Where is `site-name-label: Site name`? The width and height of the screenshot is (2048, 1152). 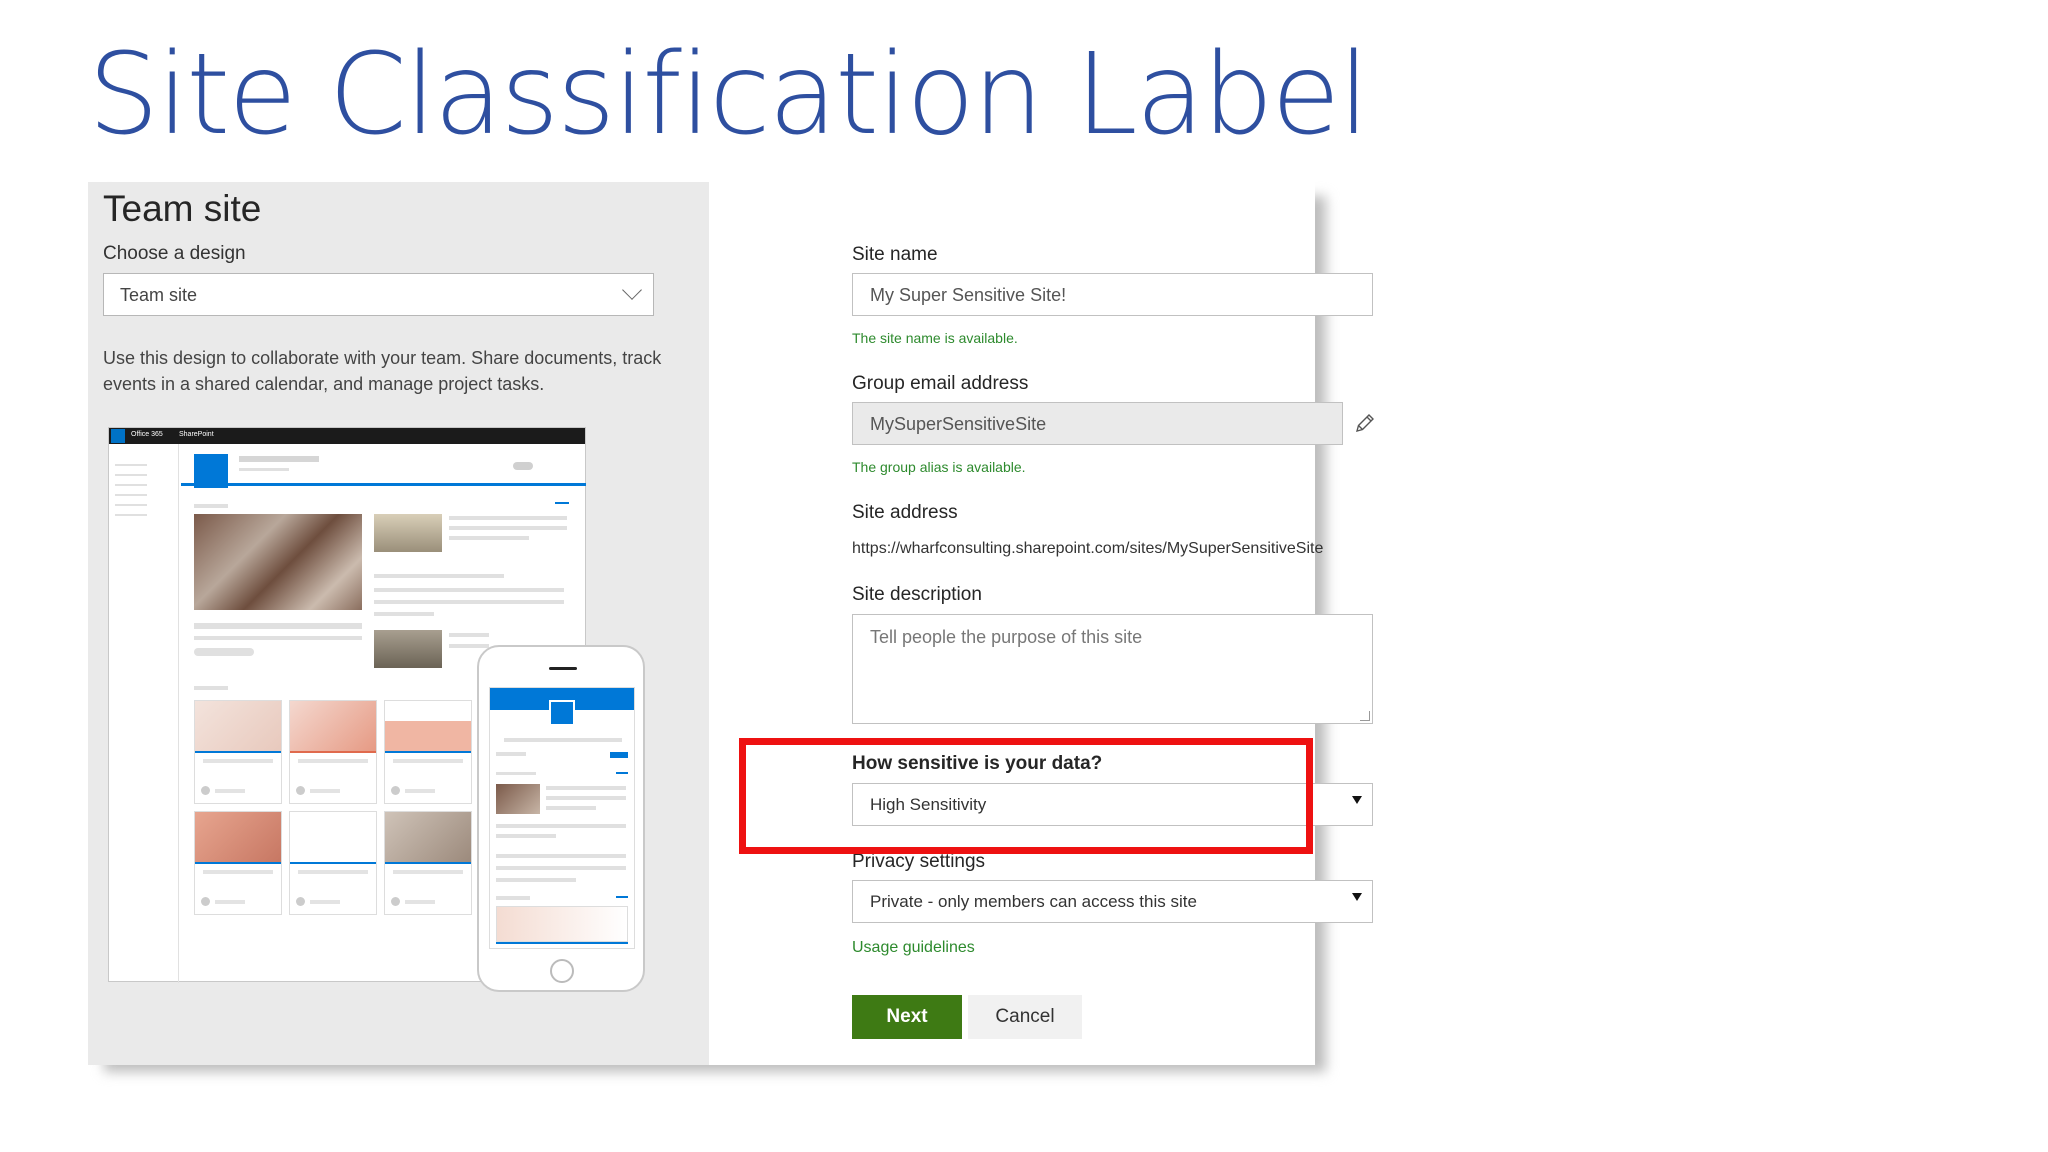 site-name-label: Site name is located at coordinates (895, 254).